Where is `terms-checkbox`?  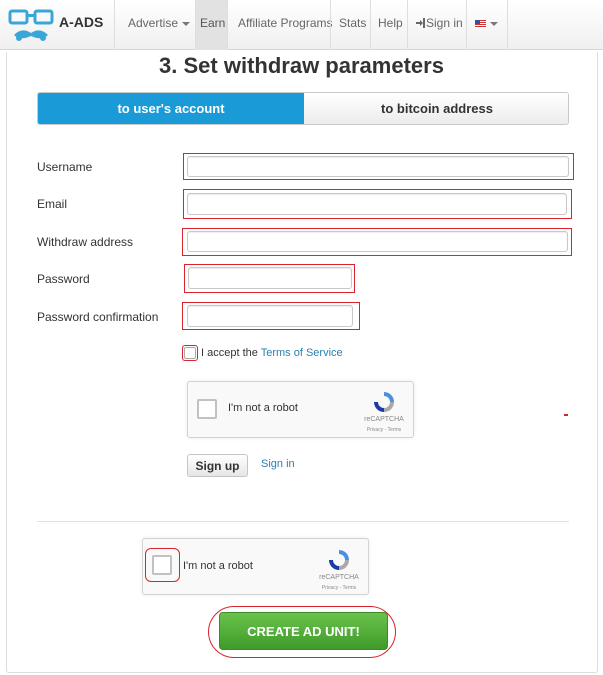
terms-checkbox is located at coordinates (190, 353).